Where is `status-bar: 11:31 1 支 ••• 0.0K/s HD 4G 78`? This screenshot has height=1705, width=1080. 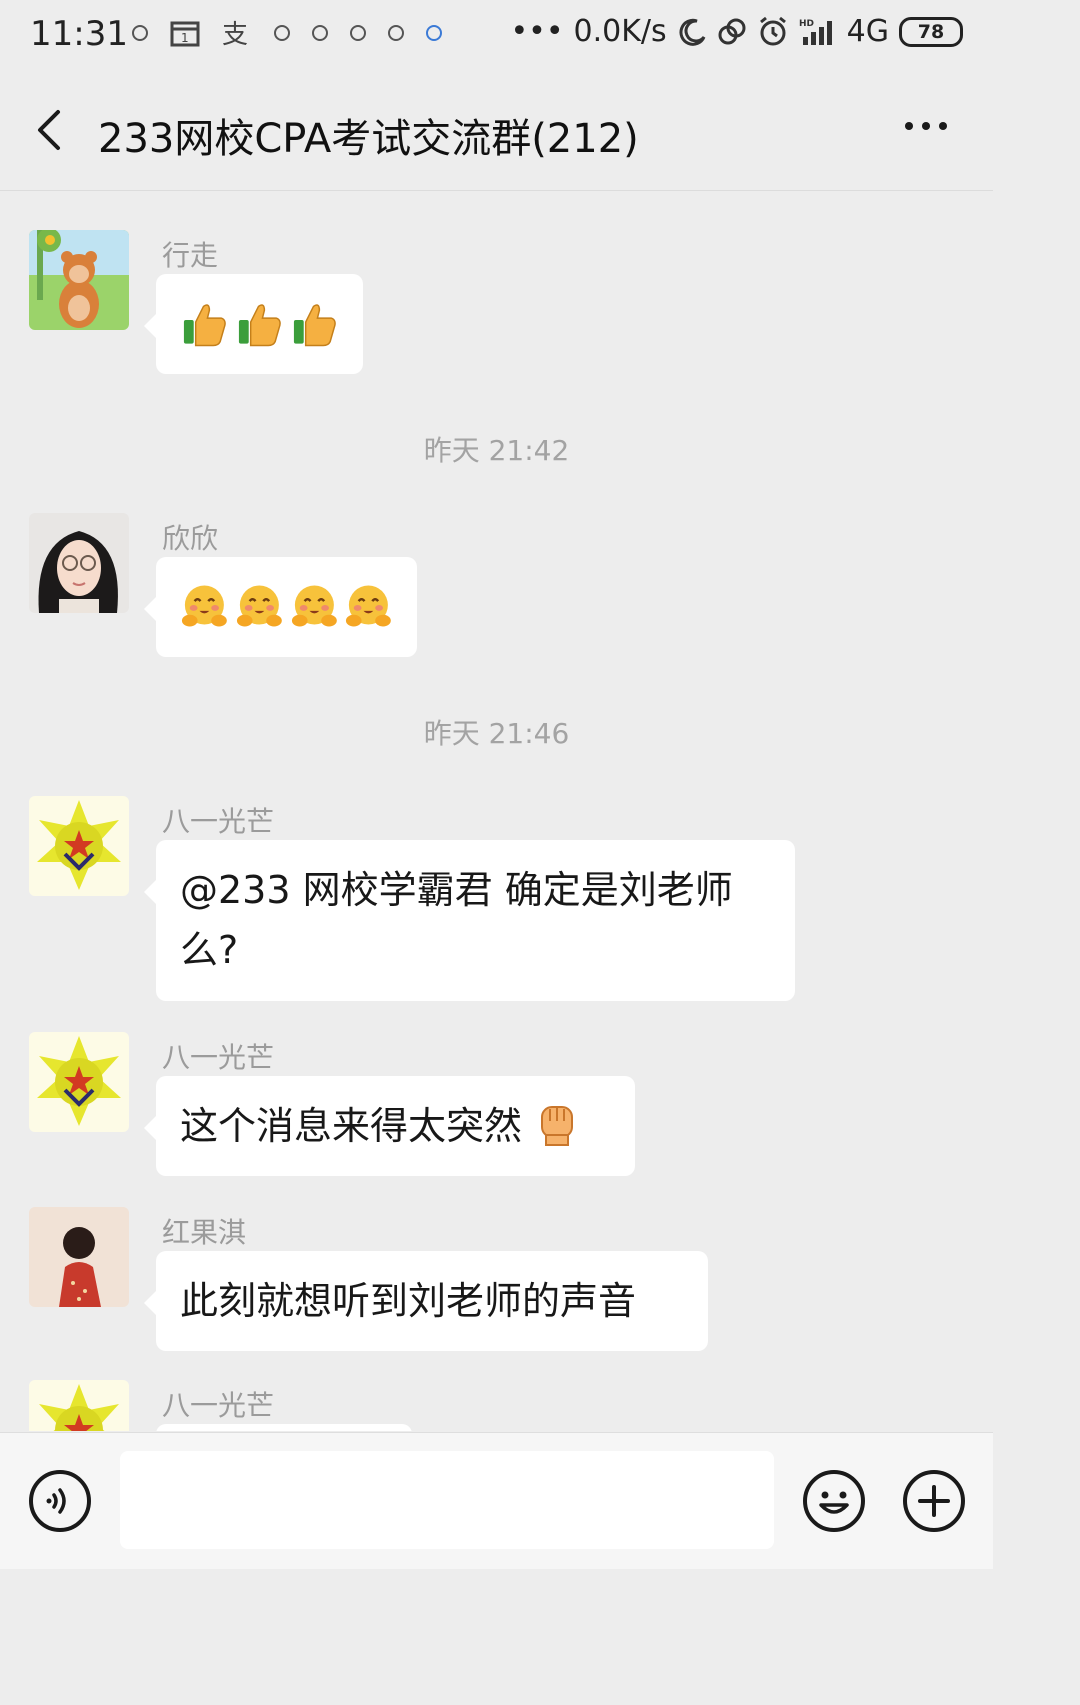 status-bar: 11:31 1 支 ••• 0.0K/s HD 4G 78 is located at coordinates (496, 36).